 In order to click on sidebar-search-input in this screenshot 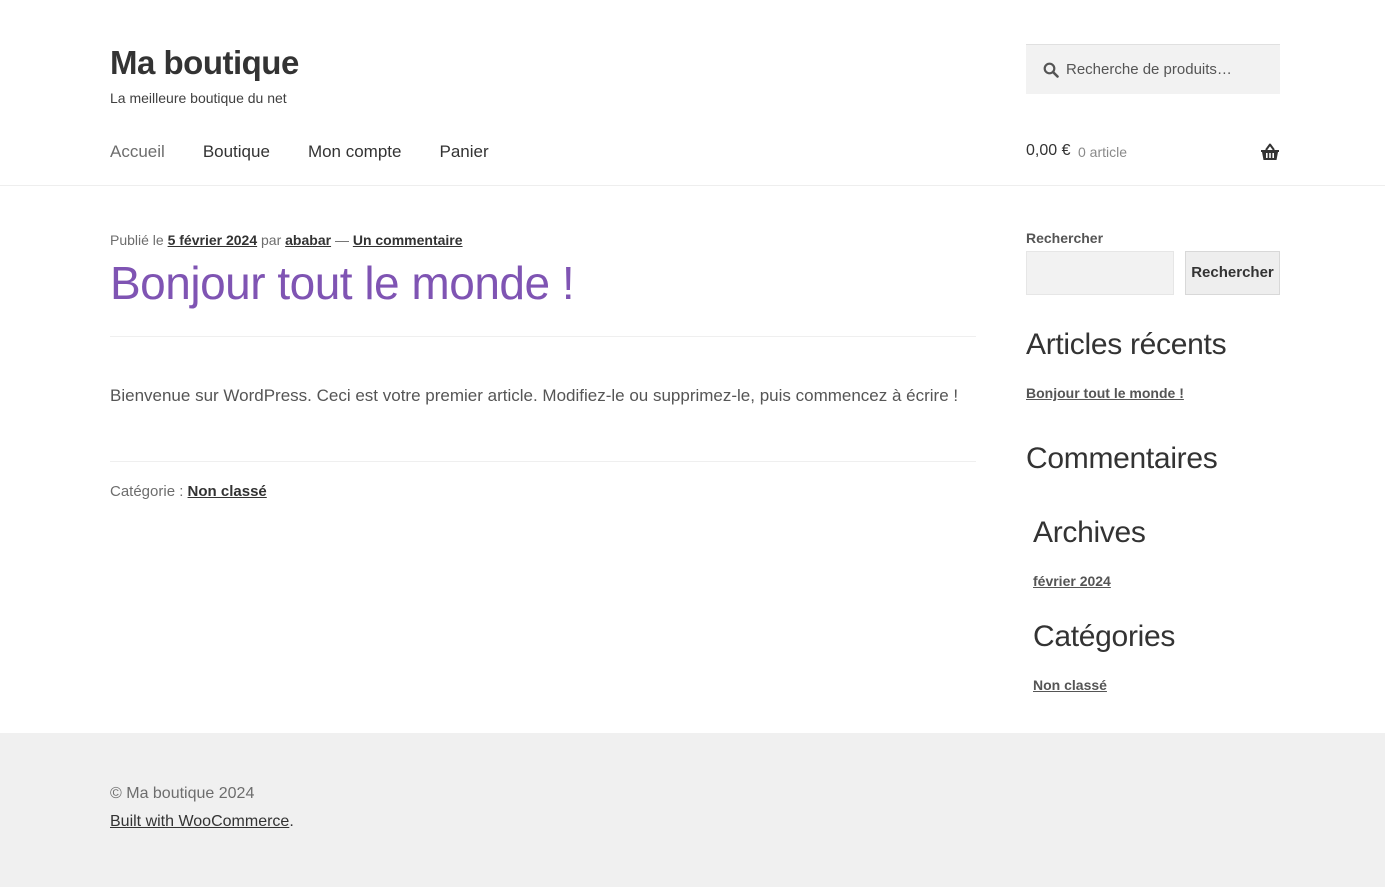, I will do `click(1100, 273)`.